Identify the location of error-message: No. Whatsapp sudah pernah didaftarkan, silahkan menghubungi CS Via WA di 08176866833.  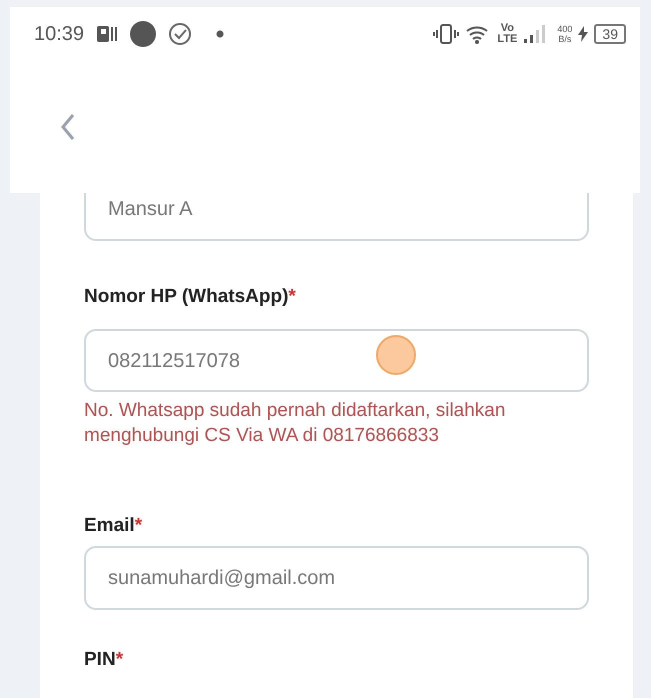
(295, 423).